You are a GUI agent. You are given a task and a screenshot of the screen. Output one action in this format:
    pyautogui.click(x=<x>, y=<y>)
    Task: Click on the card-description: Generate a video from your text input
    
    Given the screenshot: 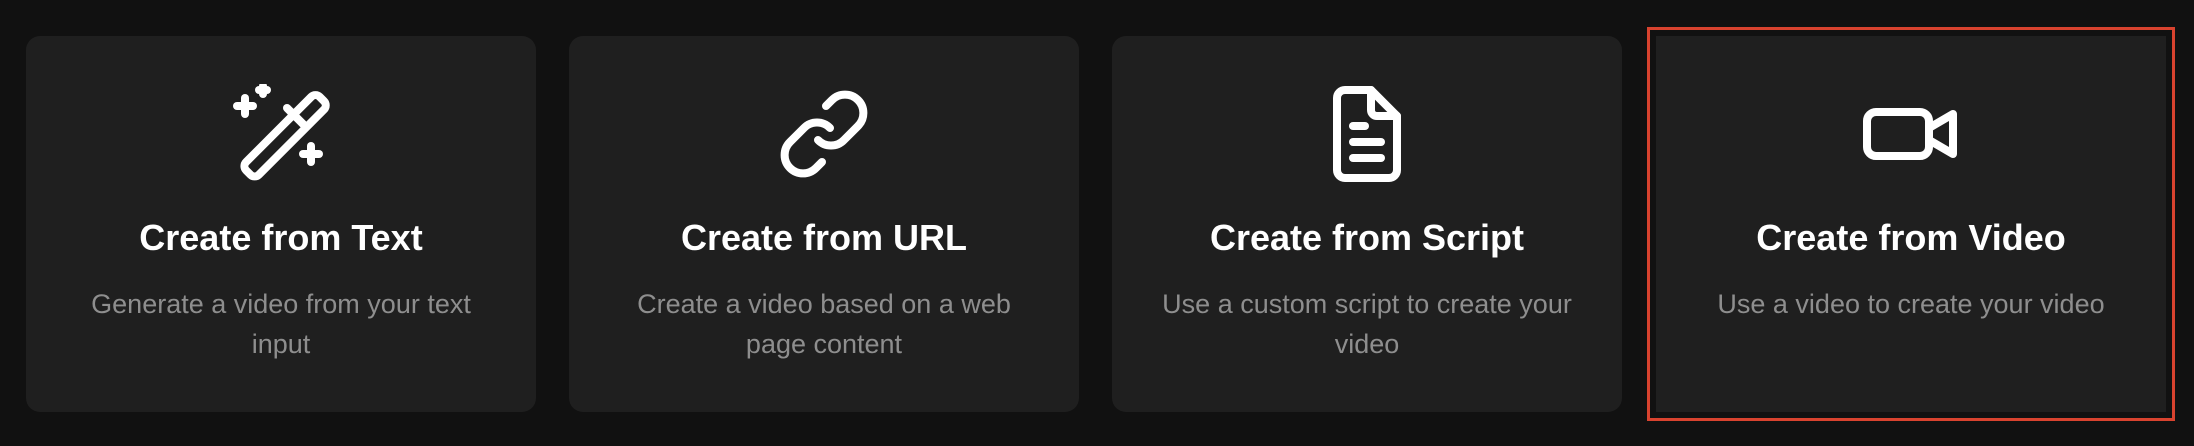 What is the action you would take?
    pyautogui.click(x=281, y=324)
    